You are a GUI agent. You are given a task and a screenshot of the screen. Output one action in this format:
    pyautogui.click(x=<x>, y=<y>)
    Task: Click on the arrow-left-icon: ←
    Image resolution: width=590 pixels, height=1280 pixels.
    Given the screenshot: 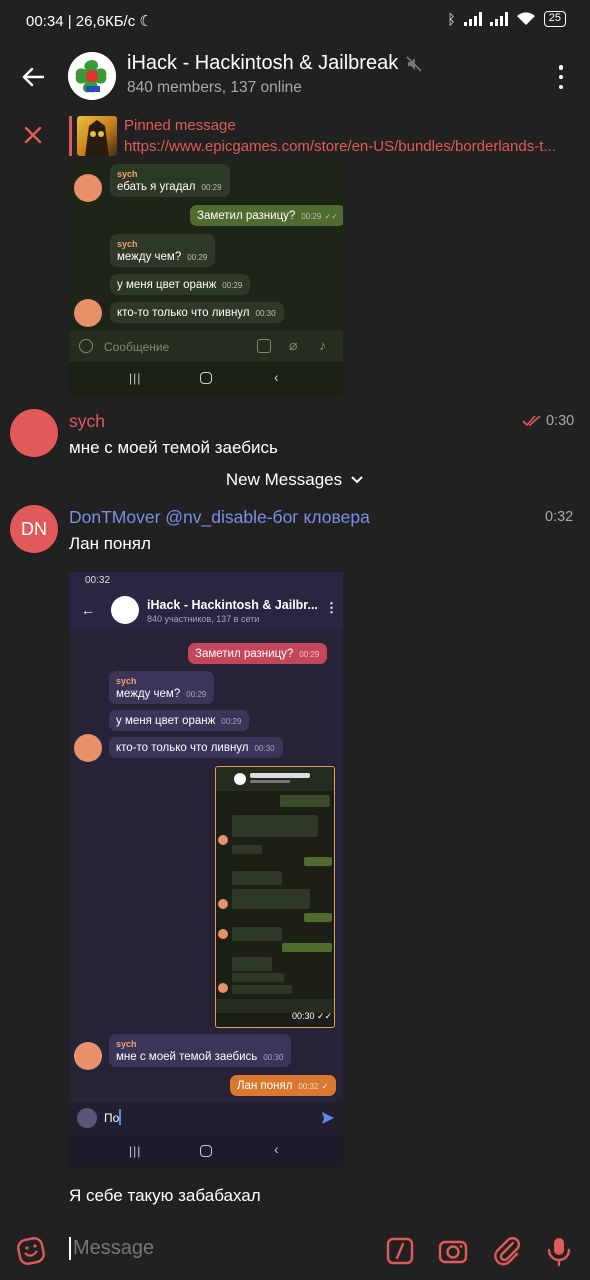 What is the action you would take?
    pyautogui.click(x=88, y=610)
    